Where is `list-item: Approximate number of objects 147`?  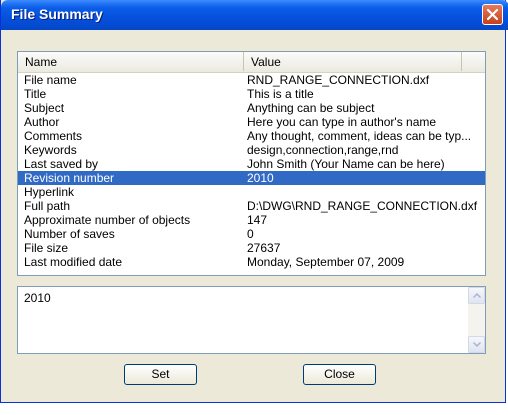
list-item: Approximate number of objects 147 is located at coordinates (251, 220).